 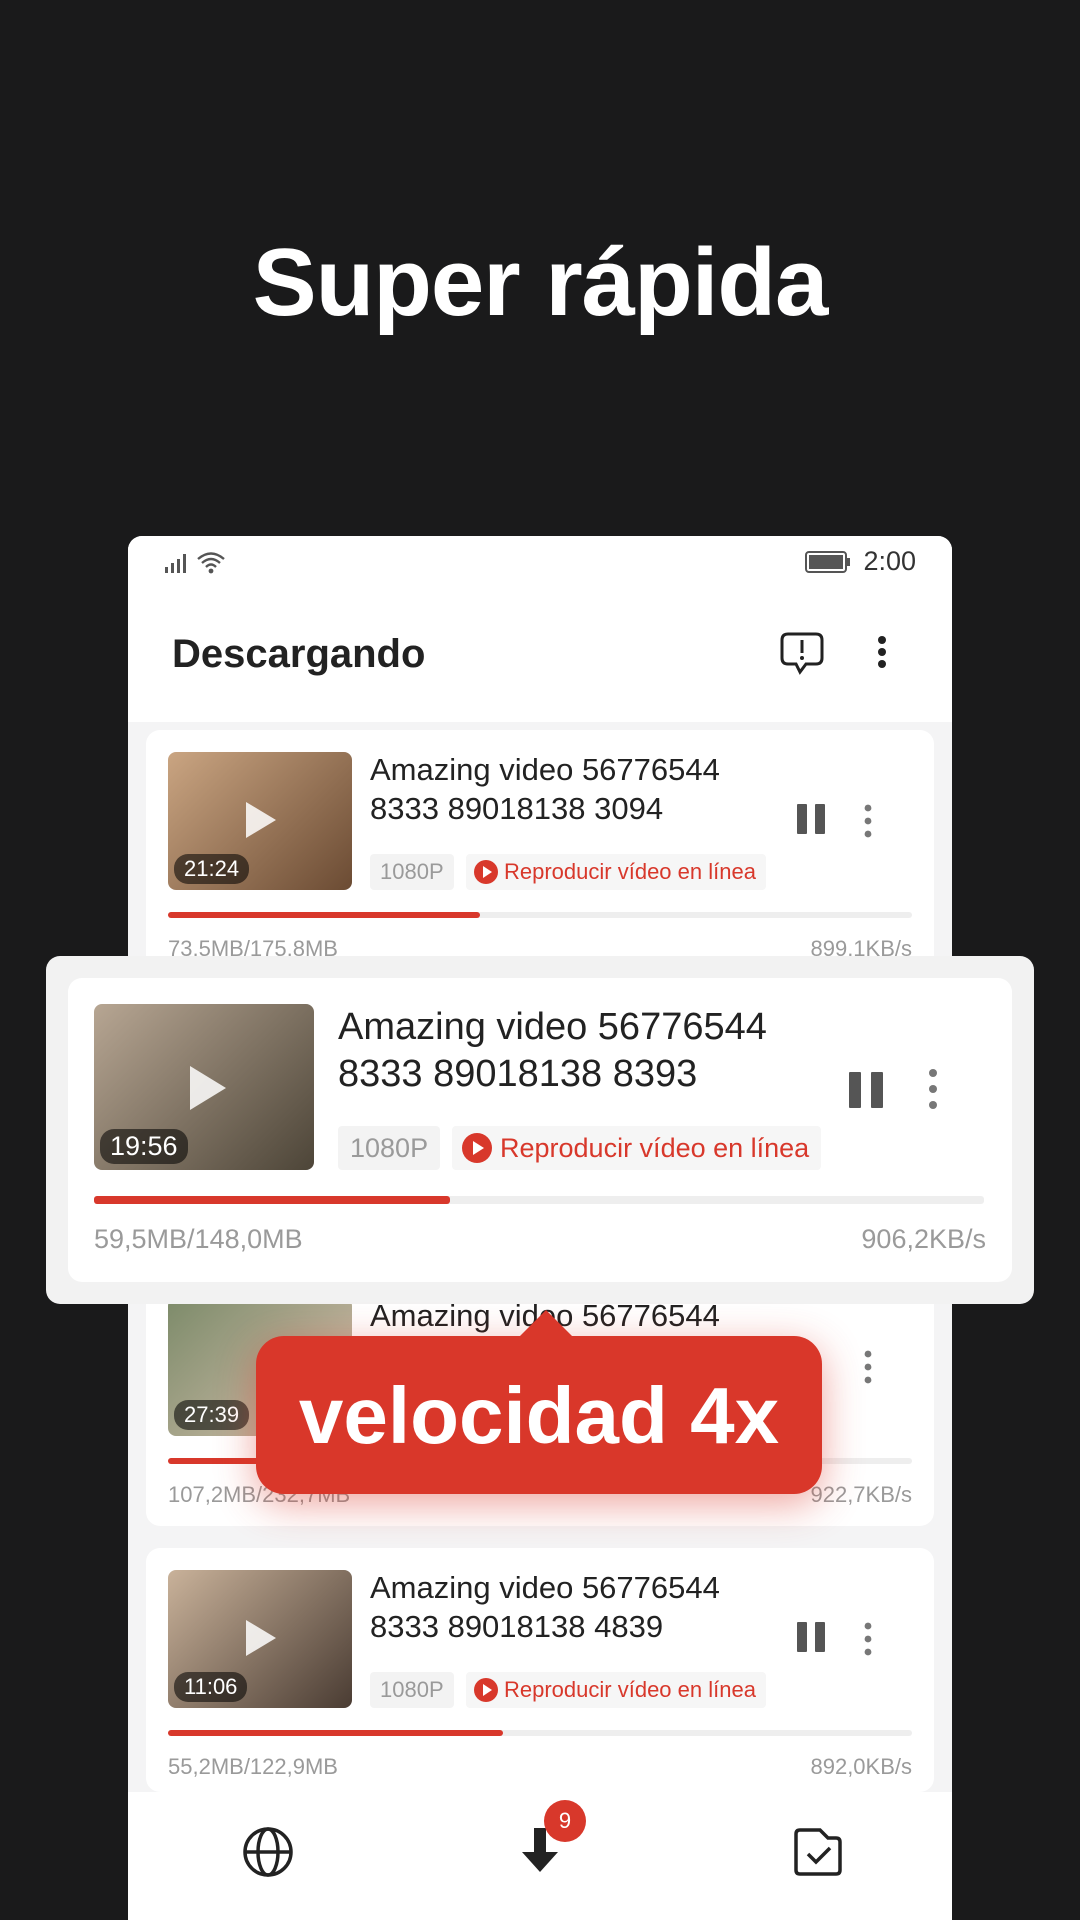 What do you see at coordinates (540, 282) in the screenshot?
I see `headline: Super rápida` at bounding box center [540, 282].